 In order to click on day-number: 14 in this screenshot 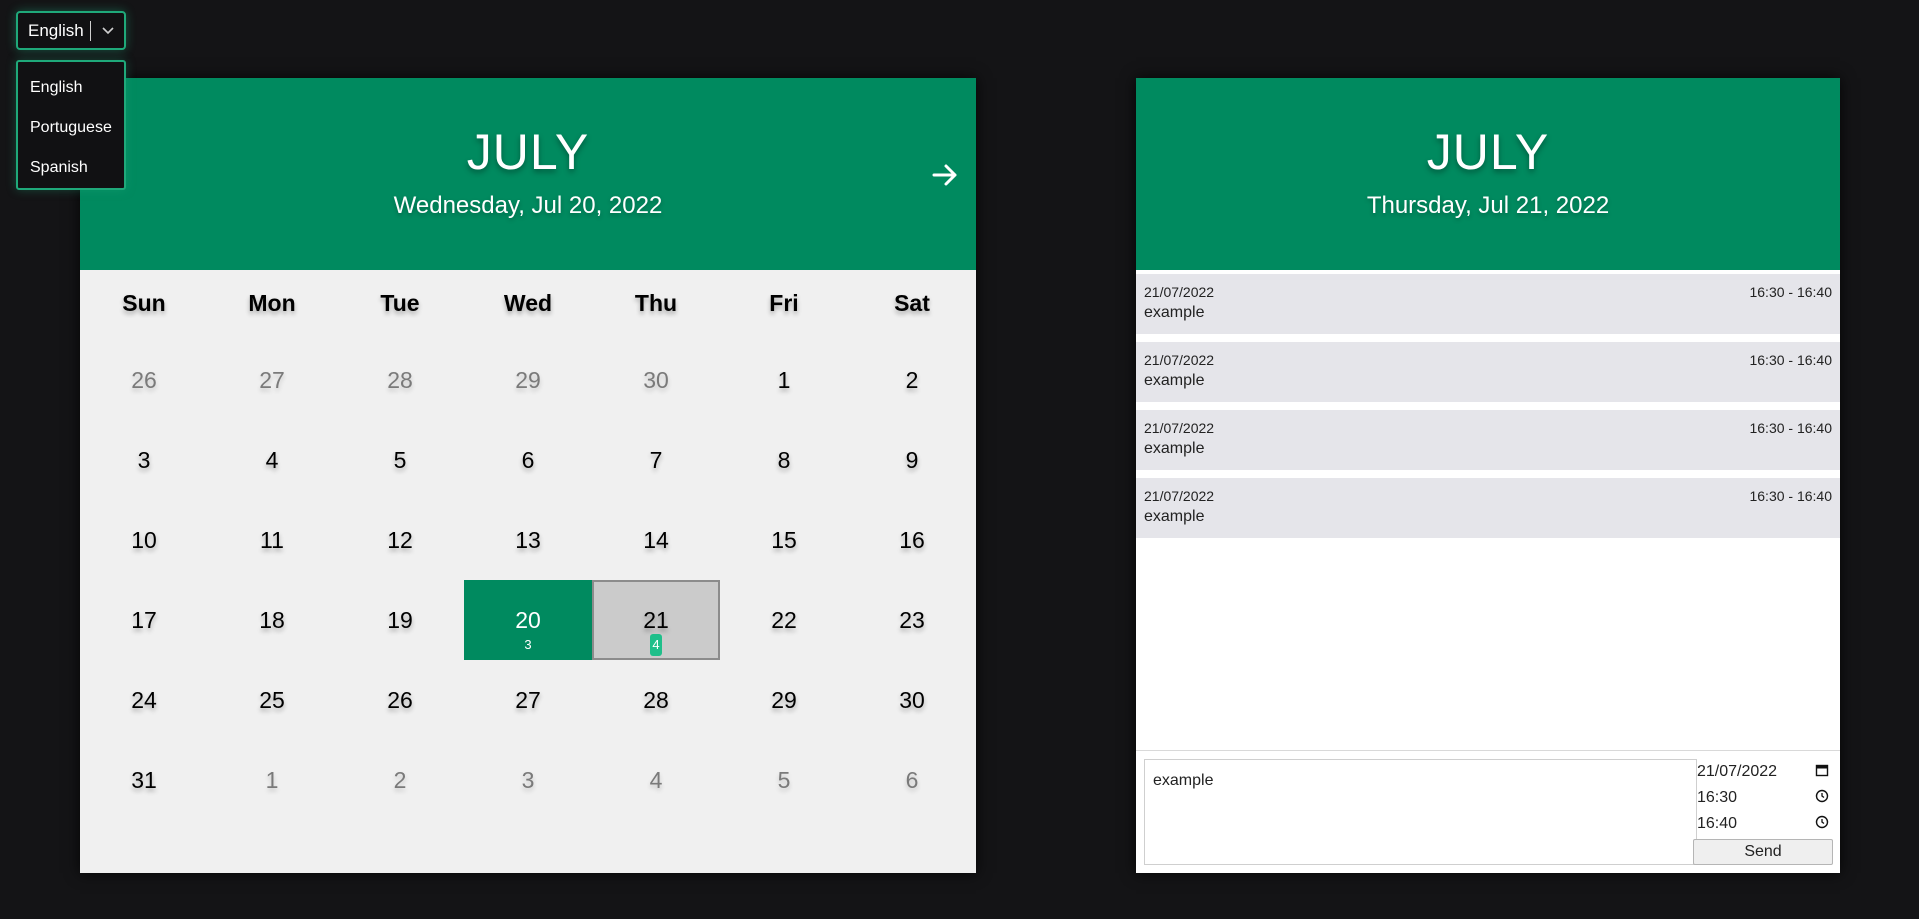, I will do `click(656, 540)`.